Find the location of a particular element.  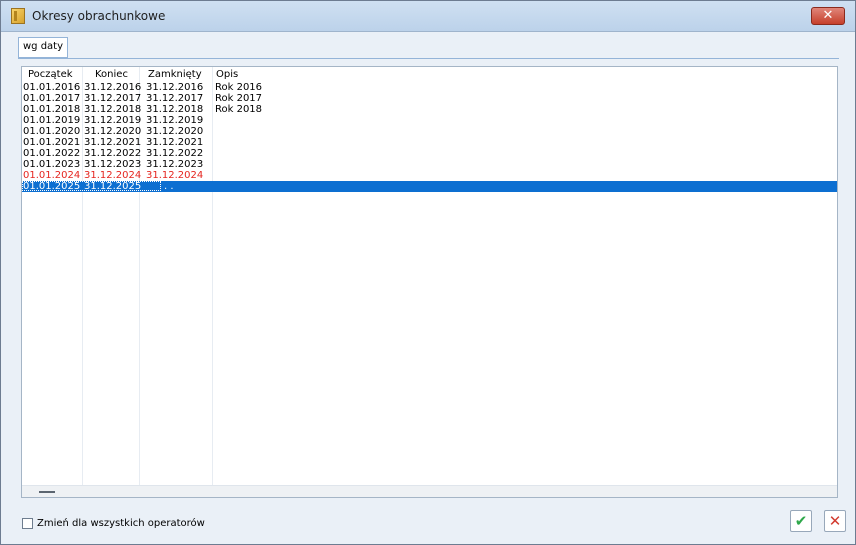

tab-strip-divider is located at coordinates (428, 58).